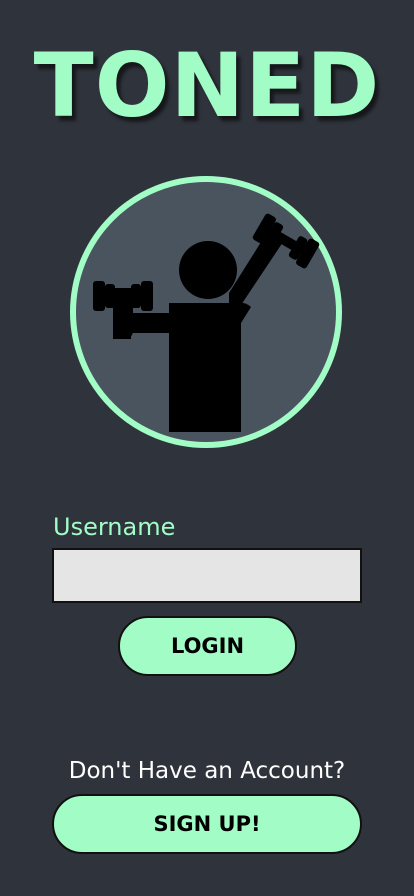  Describe the element at coordinates (207, 85) in the screenshot. I see `app-title: TONED` at that location.